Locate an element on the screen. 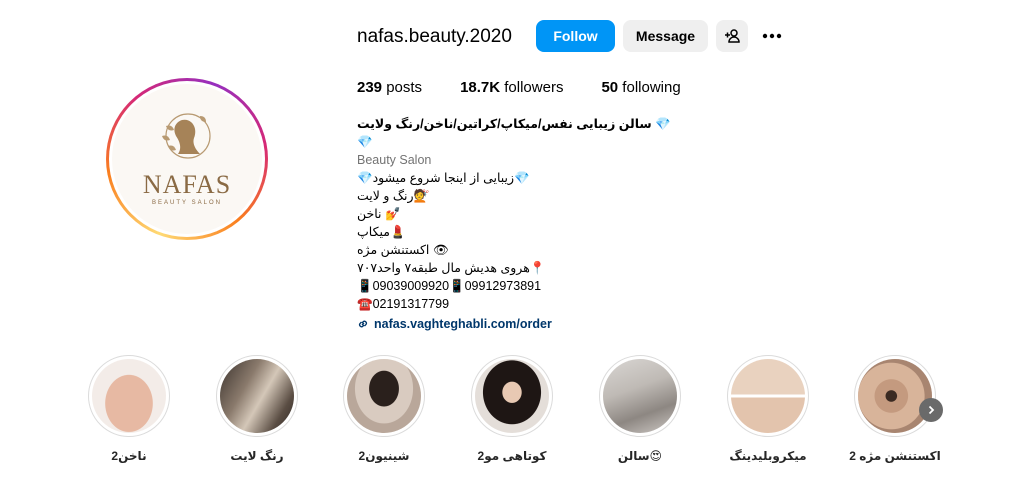 Image resolution: width=1024 pixels, height=498 pixels. highlight-item: میکروبلیدینگ is located at coordinates (768, 409).